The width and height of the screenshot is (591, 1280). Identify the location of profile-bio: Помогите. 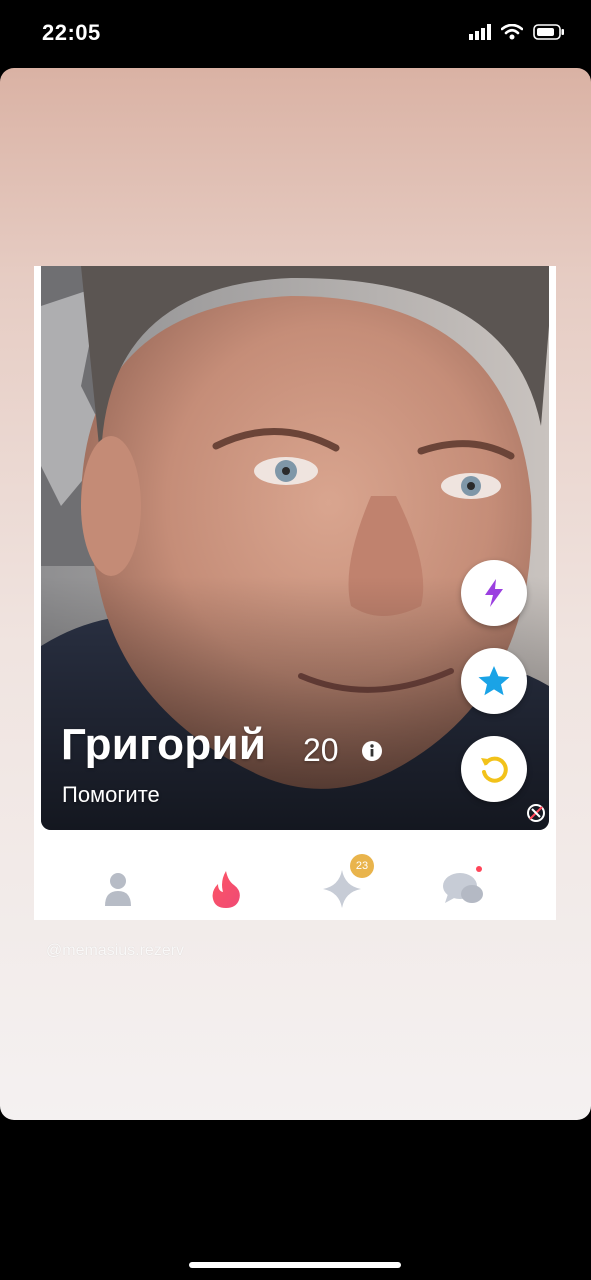
(111, 794).